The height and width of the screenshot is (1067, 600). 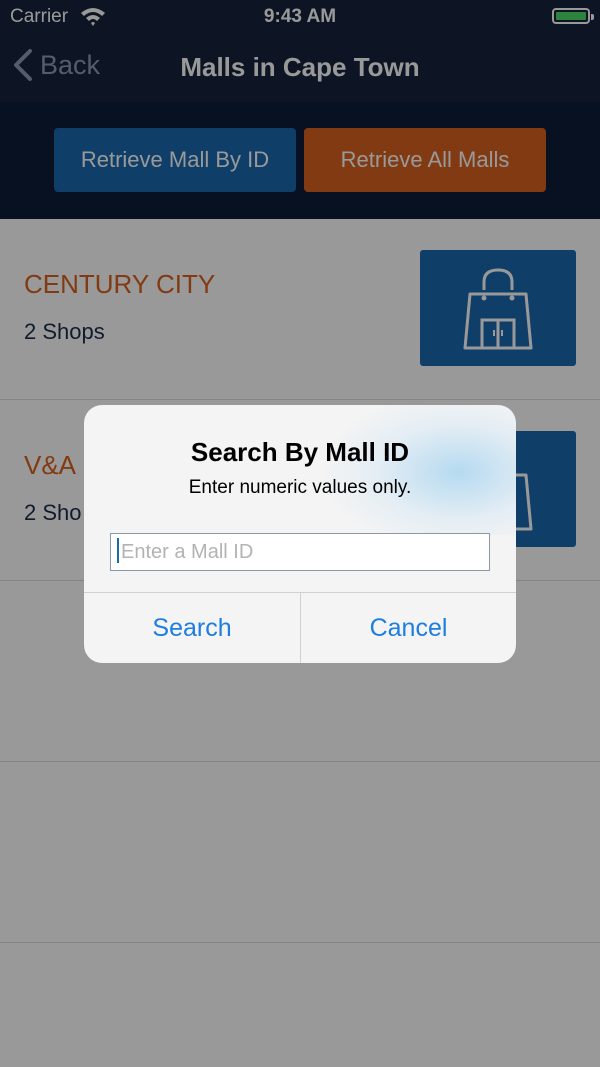 I want to click on cancel-button: Cancel, so click(x=408, y=628).